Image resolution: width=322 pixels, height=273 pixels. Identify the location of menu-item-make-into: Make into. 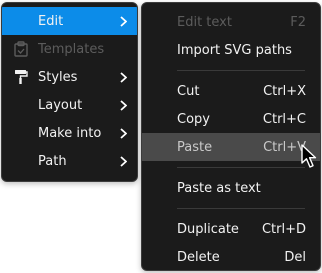
(69, 133).